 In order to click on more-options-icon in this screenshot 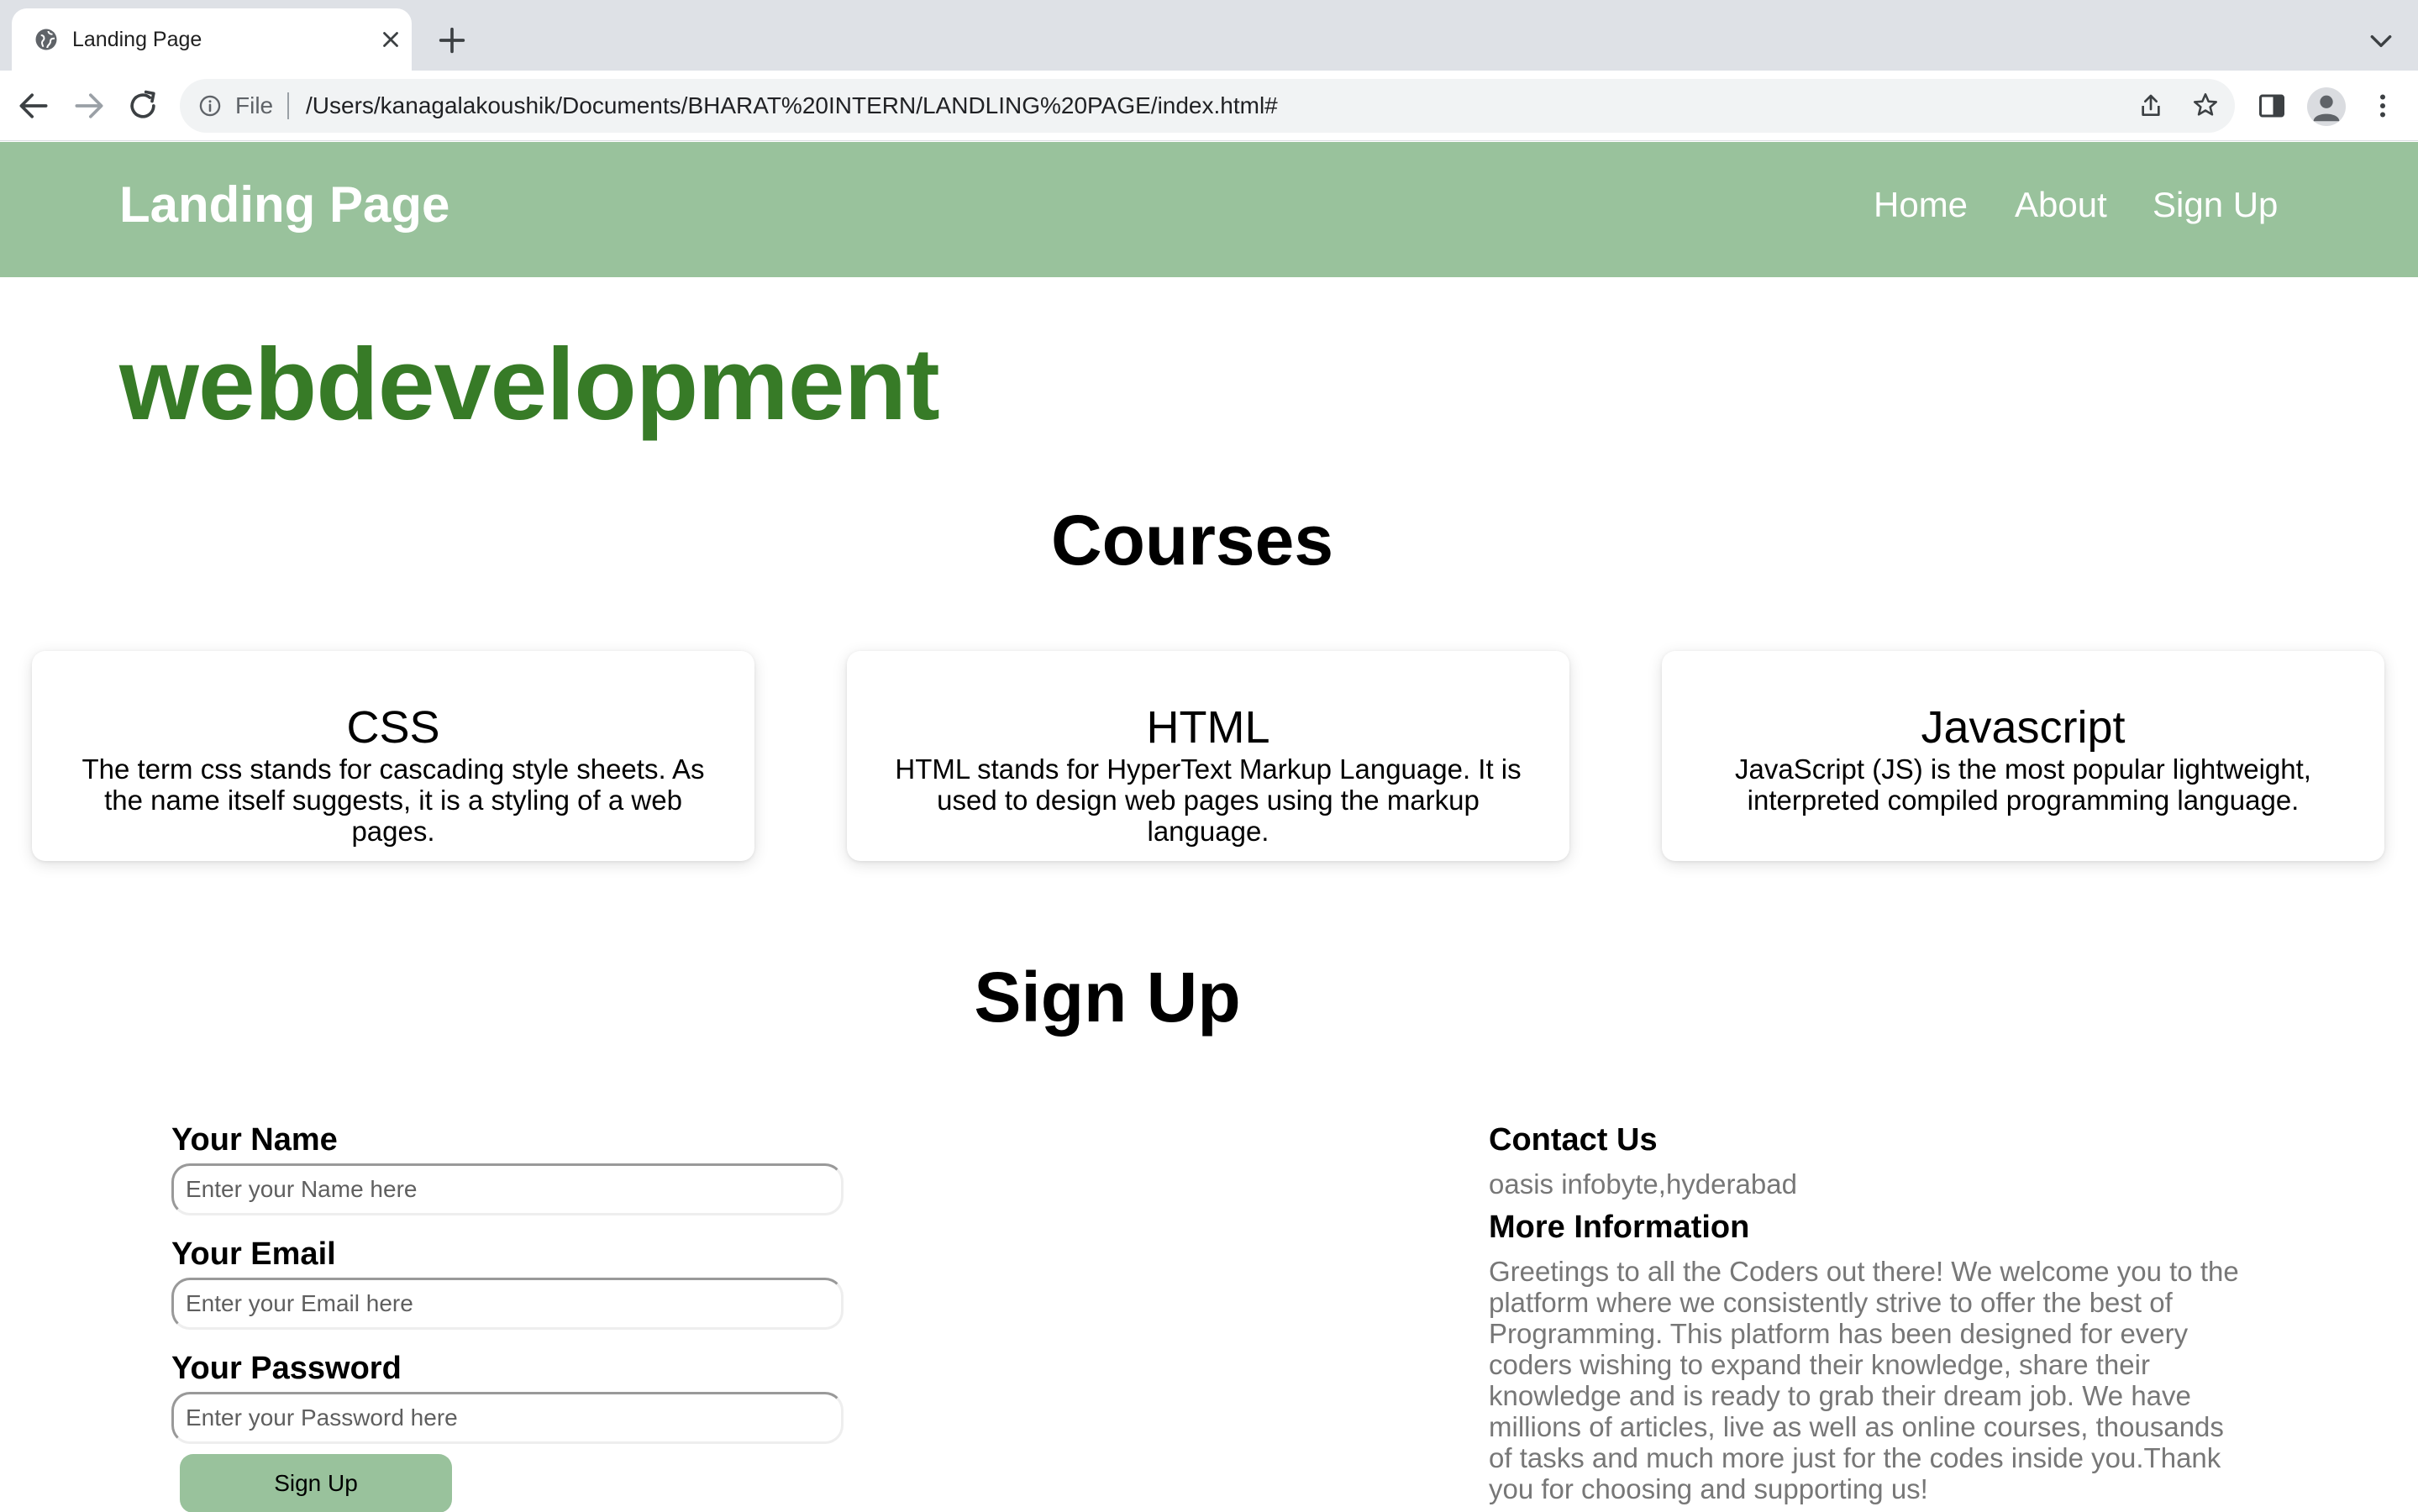, I will do `click(2383, 106)`.